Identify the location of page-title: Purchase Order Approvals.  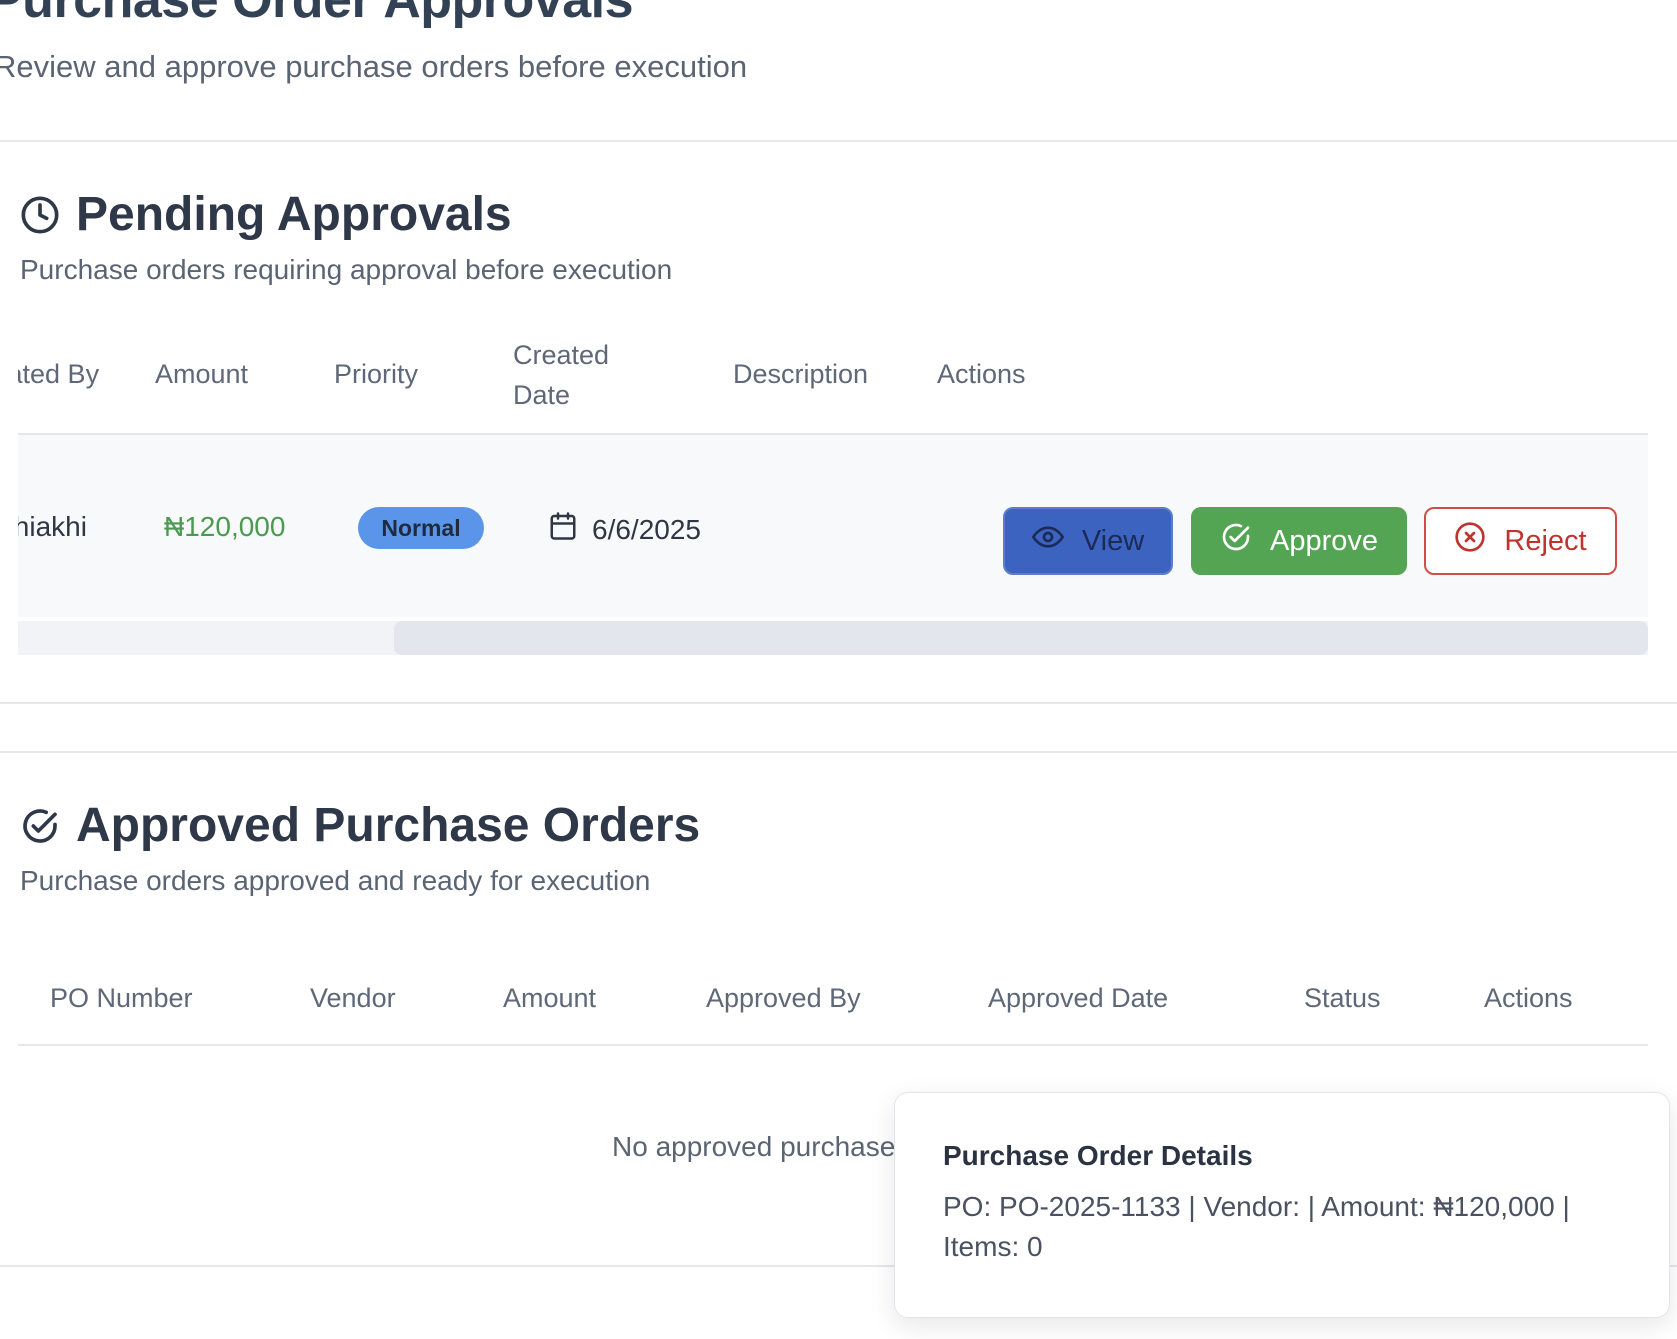
(316, 14).